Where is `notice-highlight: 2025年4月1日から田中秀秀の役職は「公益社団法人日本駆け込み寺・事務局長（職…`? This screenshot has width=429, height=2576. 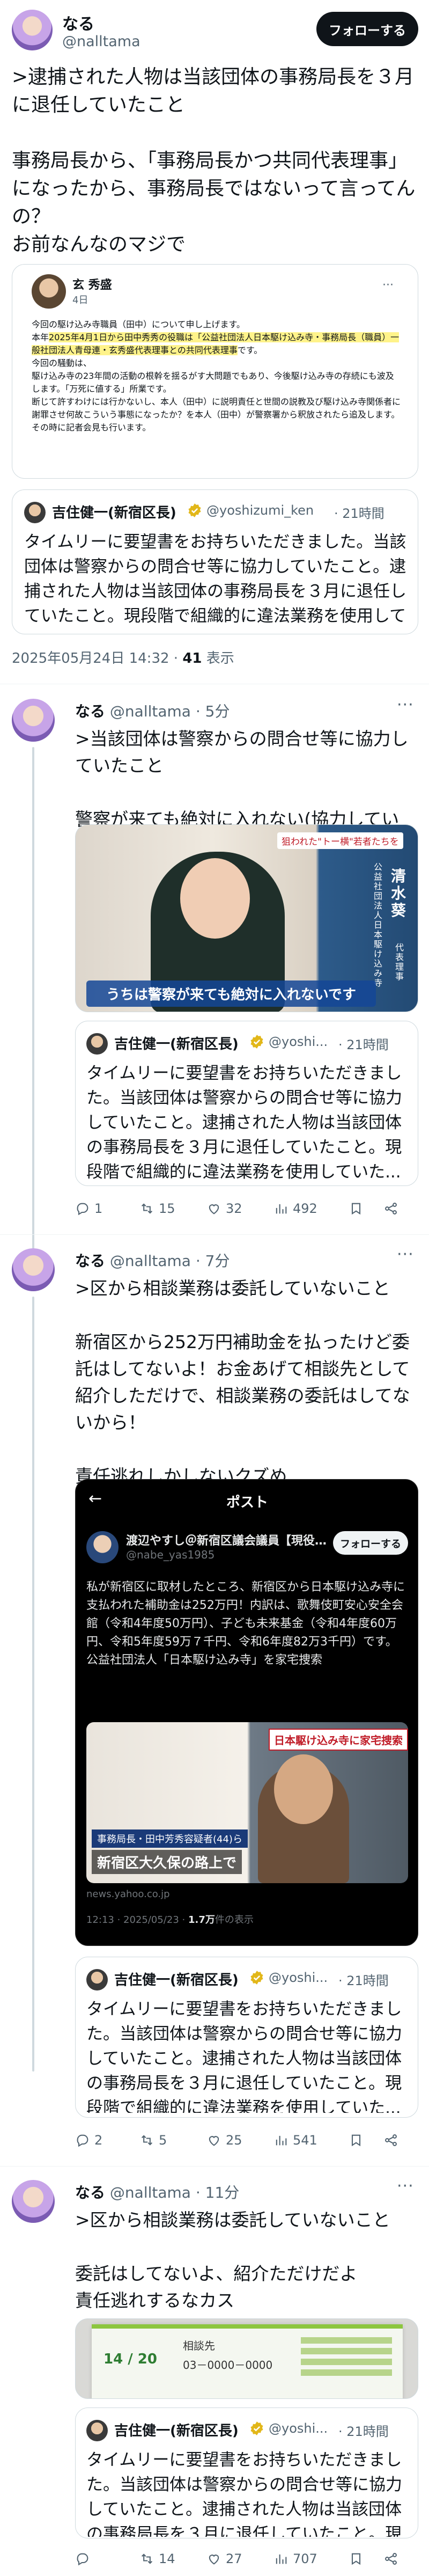
notice-highlight: 2025年4月1日から田中秀秀の役職は「公益社団法人日本駆け込み寺・事務局長（職… is located at coordinates (216, 343).